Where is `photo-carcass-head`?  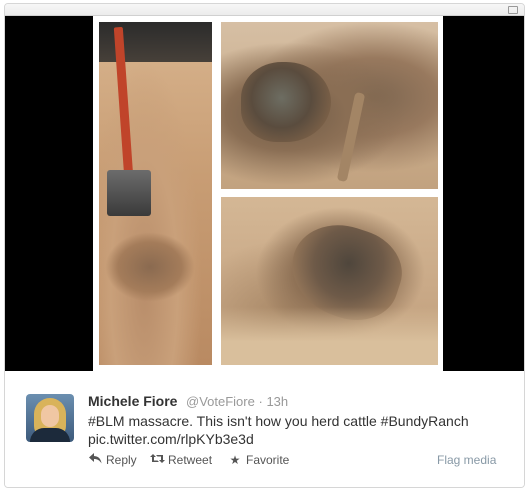 photo-carcass-head is located at coordinates (329, 105).